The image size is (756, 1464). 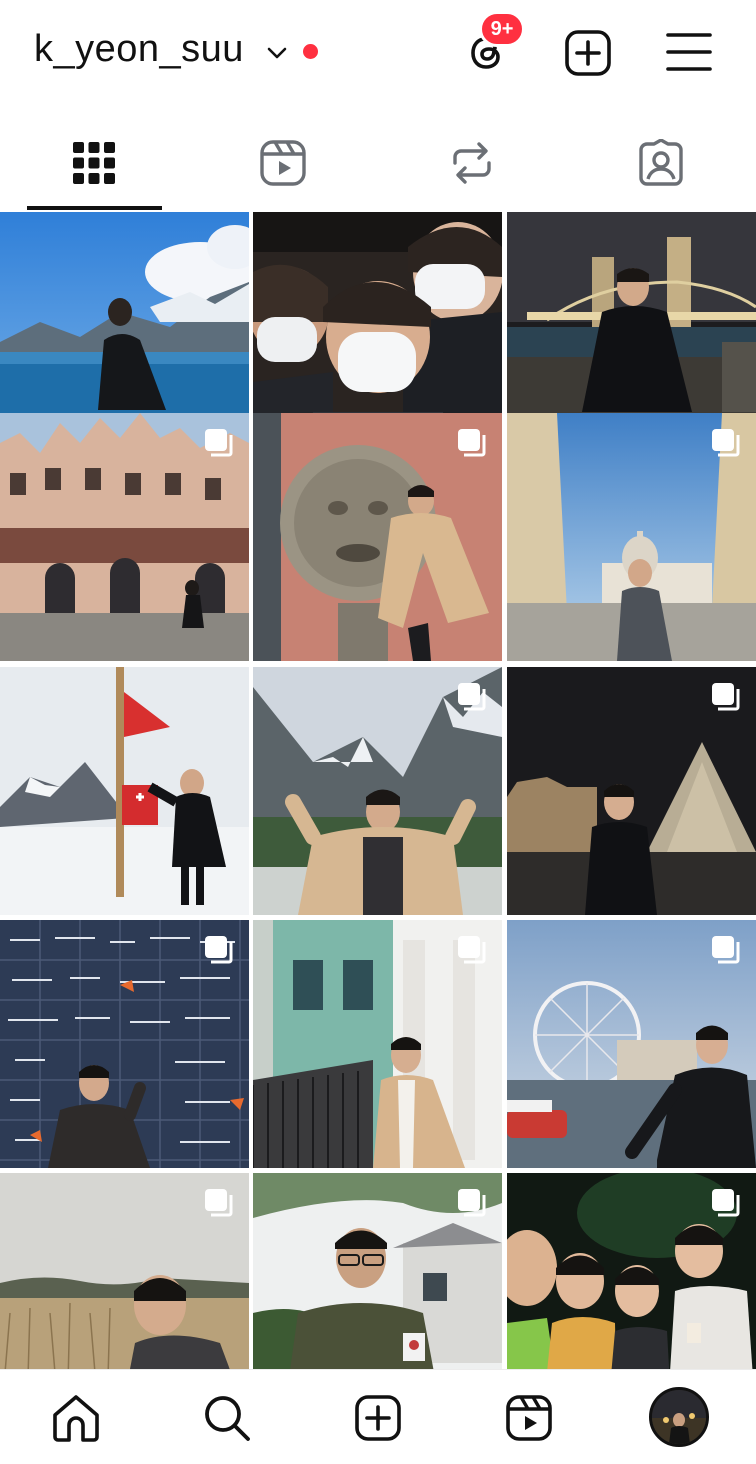 I want to click on nav-home, so click(x=76, y=1418).